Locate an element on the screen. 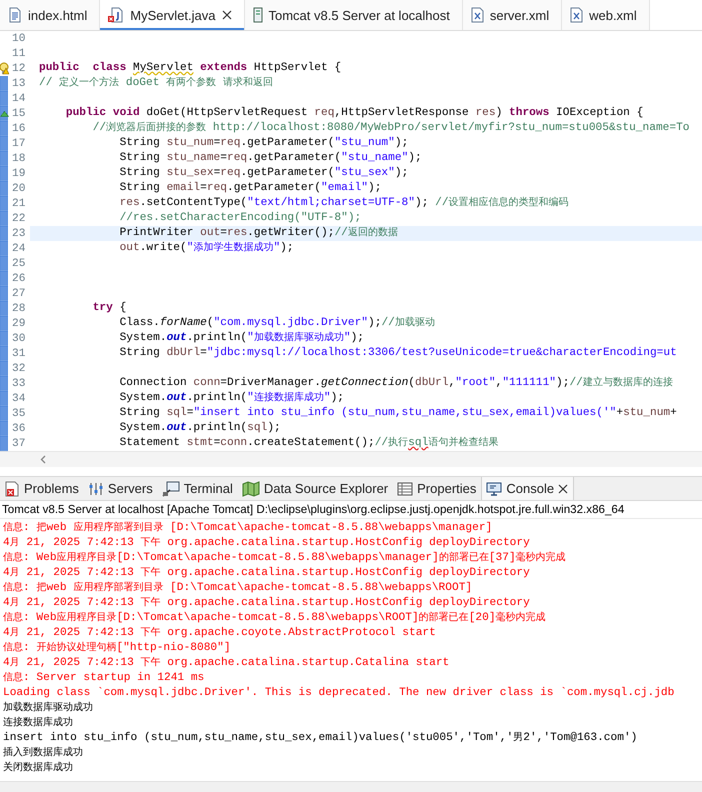 This screenshot has width=702, height=792. line-number: 24 is located at coordinates (18, 248).